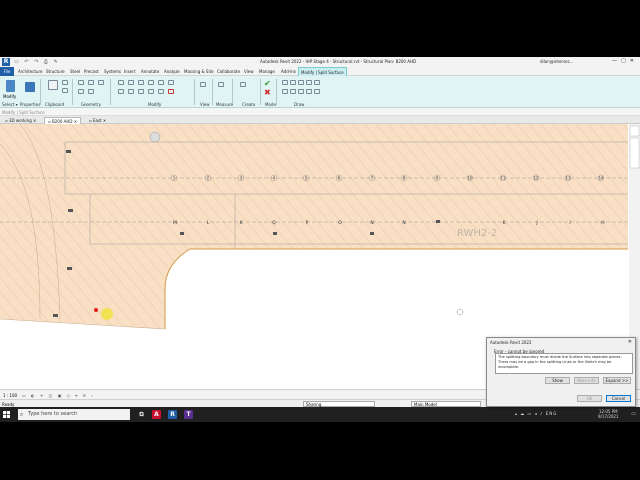 Image resolution: width=640 pixels, height=480 pixels. I want to click on column-marker: 12, so click(536, 178).